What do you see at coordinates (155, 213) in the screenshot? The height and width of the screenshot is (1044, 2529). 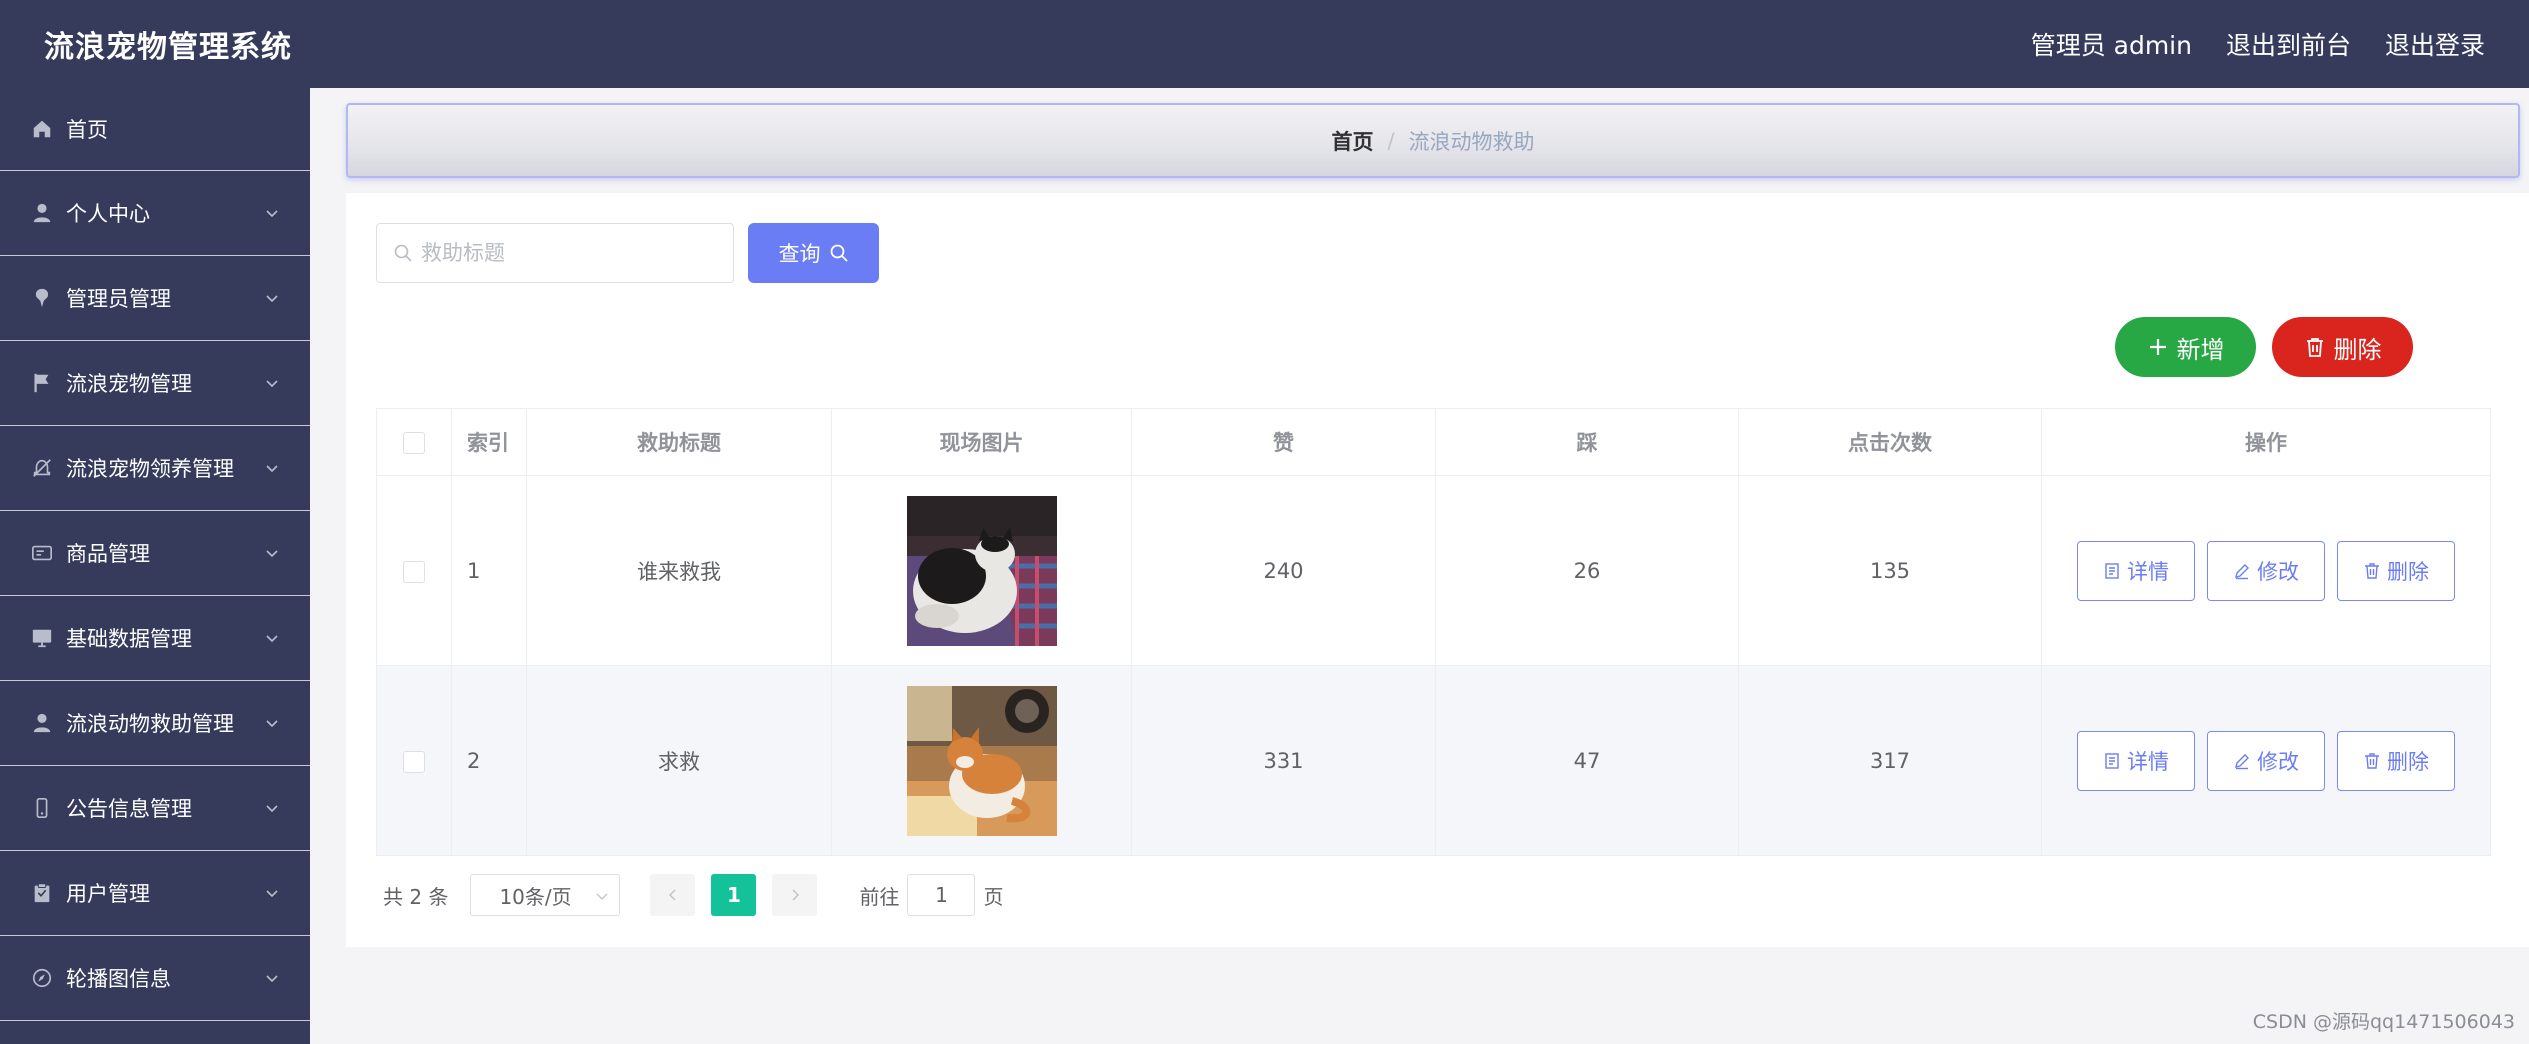 I see `sidebar-item-personal-center: 个人中心` at bounding box center [155, 213].